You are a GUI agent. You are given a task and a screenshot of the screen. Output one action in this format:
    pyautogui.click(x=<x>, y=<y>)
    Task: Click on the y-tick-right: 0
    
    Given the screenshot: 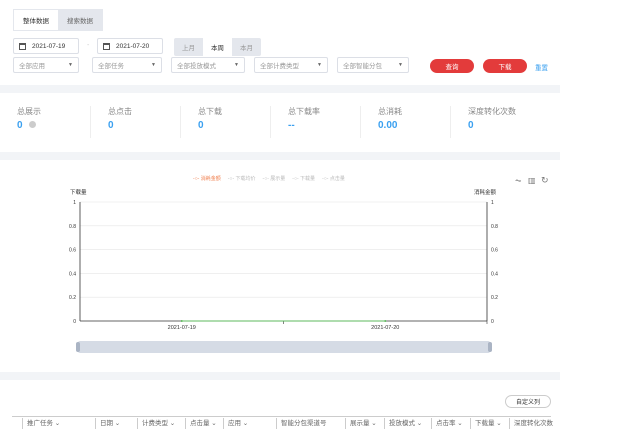 What is the action you would take?
    pyautogui.click(x=492, y=322)
    